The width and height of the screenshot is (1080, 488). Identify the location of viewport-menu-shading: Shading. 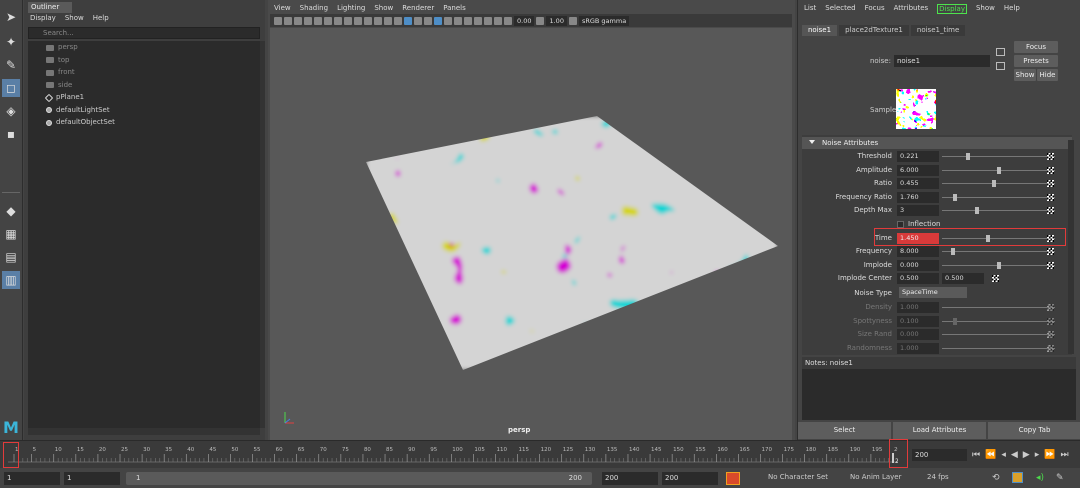
(314, 8).